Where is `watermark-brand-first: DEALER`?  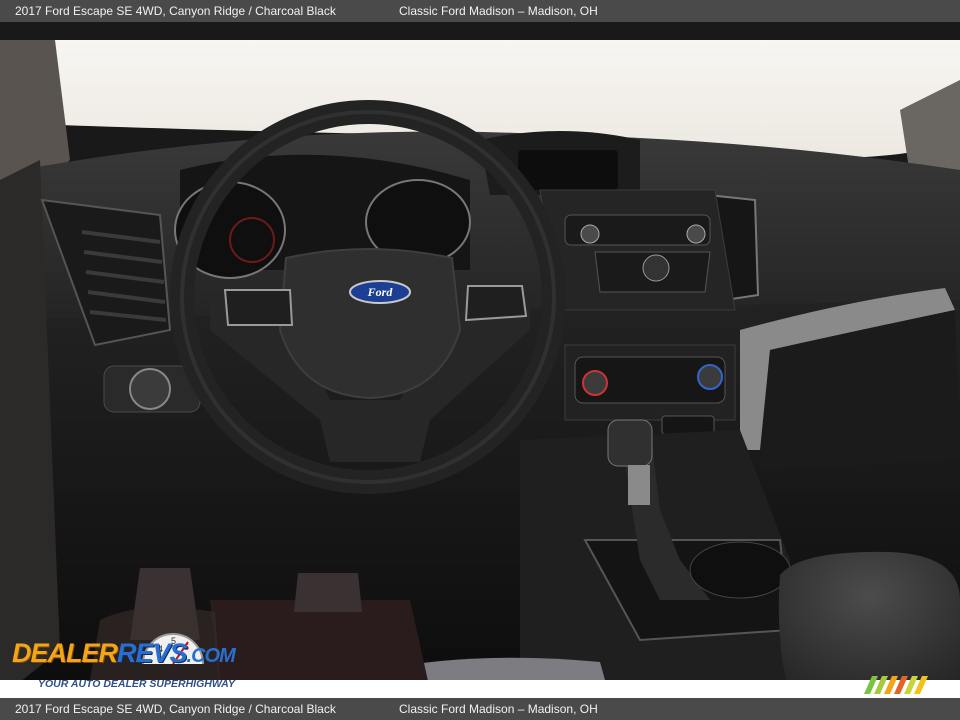
watermark-brand-first: DEALER is located at coordinates (65, 653).